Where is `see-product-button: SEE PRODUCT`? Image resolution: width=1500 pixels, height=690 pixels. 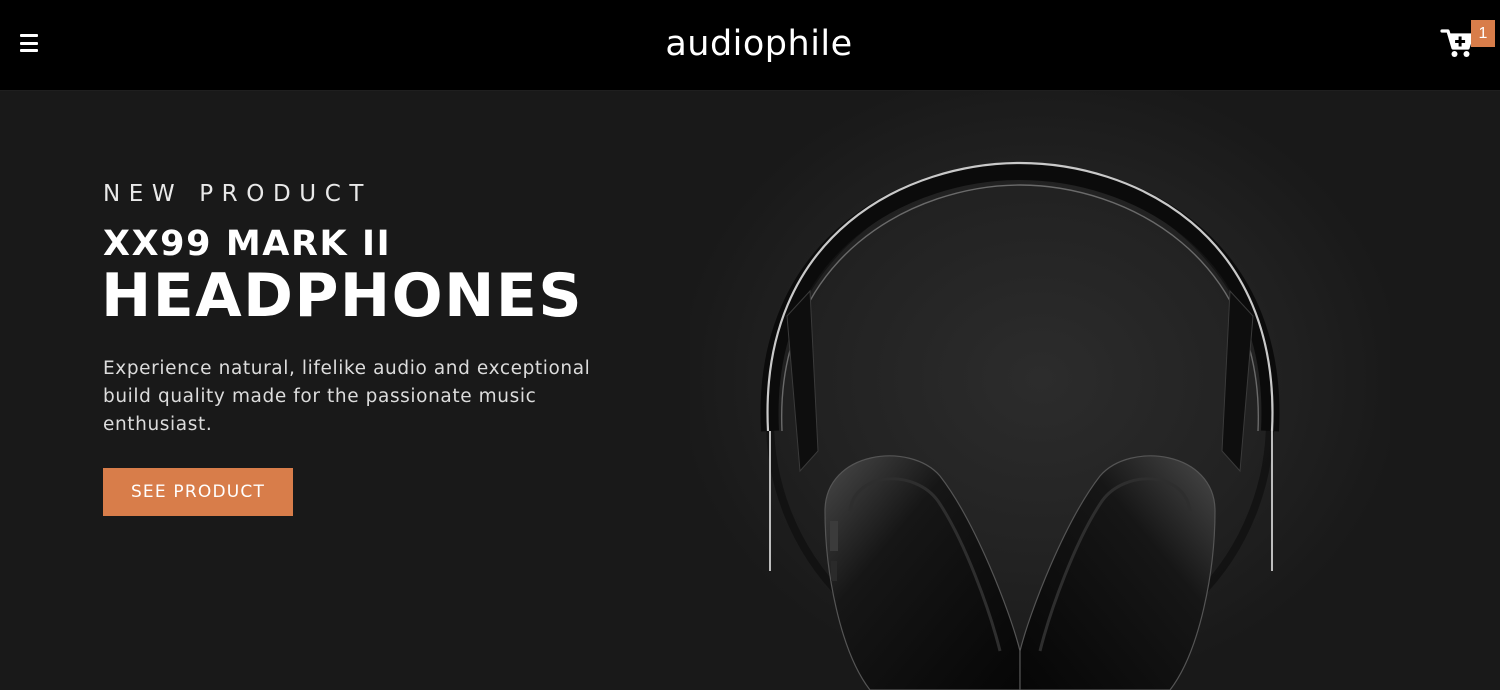
see-product-button: SEE PRODUCT is located at coordinates (198, 492).